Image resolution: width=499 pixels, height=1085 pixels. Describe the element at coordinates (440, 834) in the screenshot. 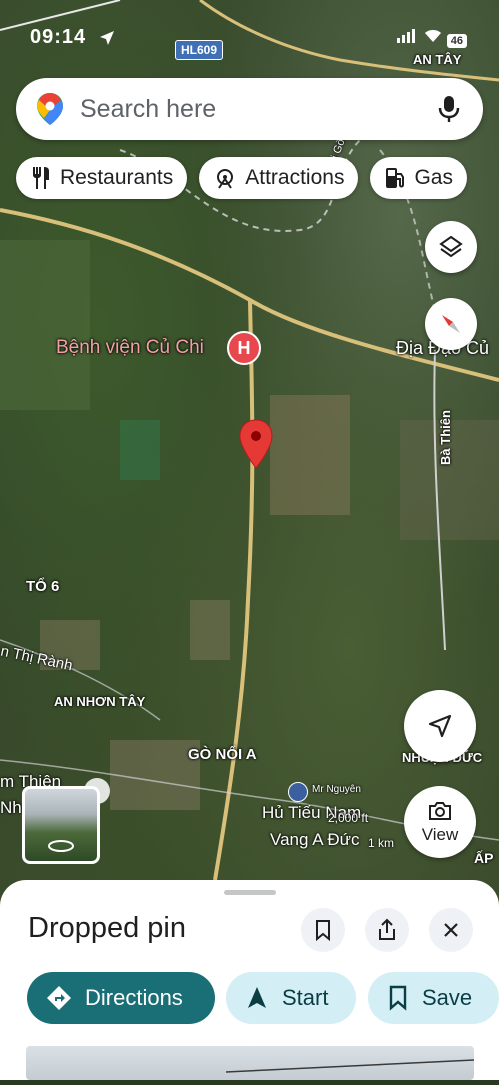

I see `view-label: View` at that location.